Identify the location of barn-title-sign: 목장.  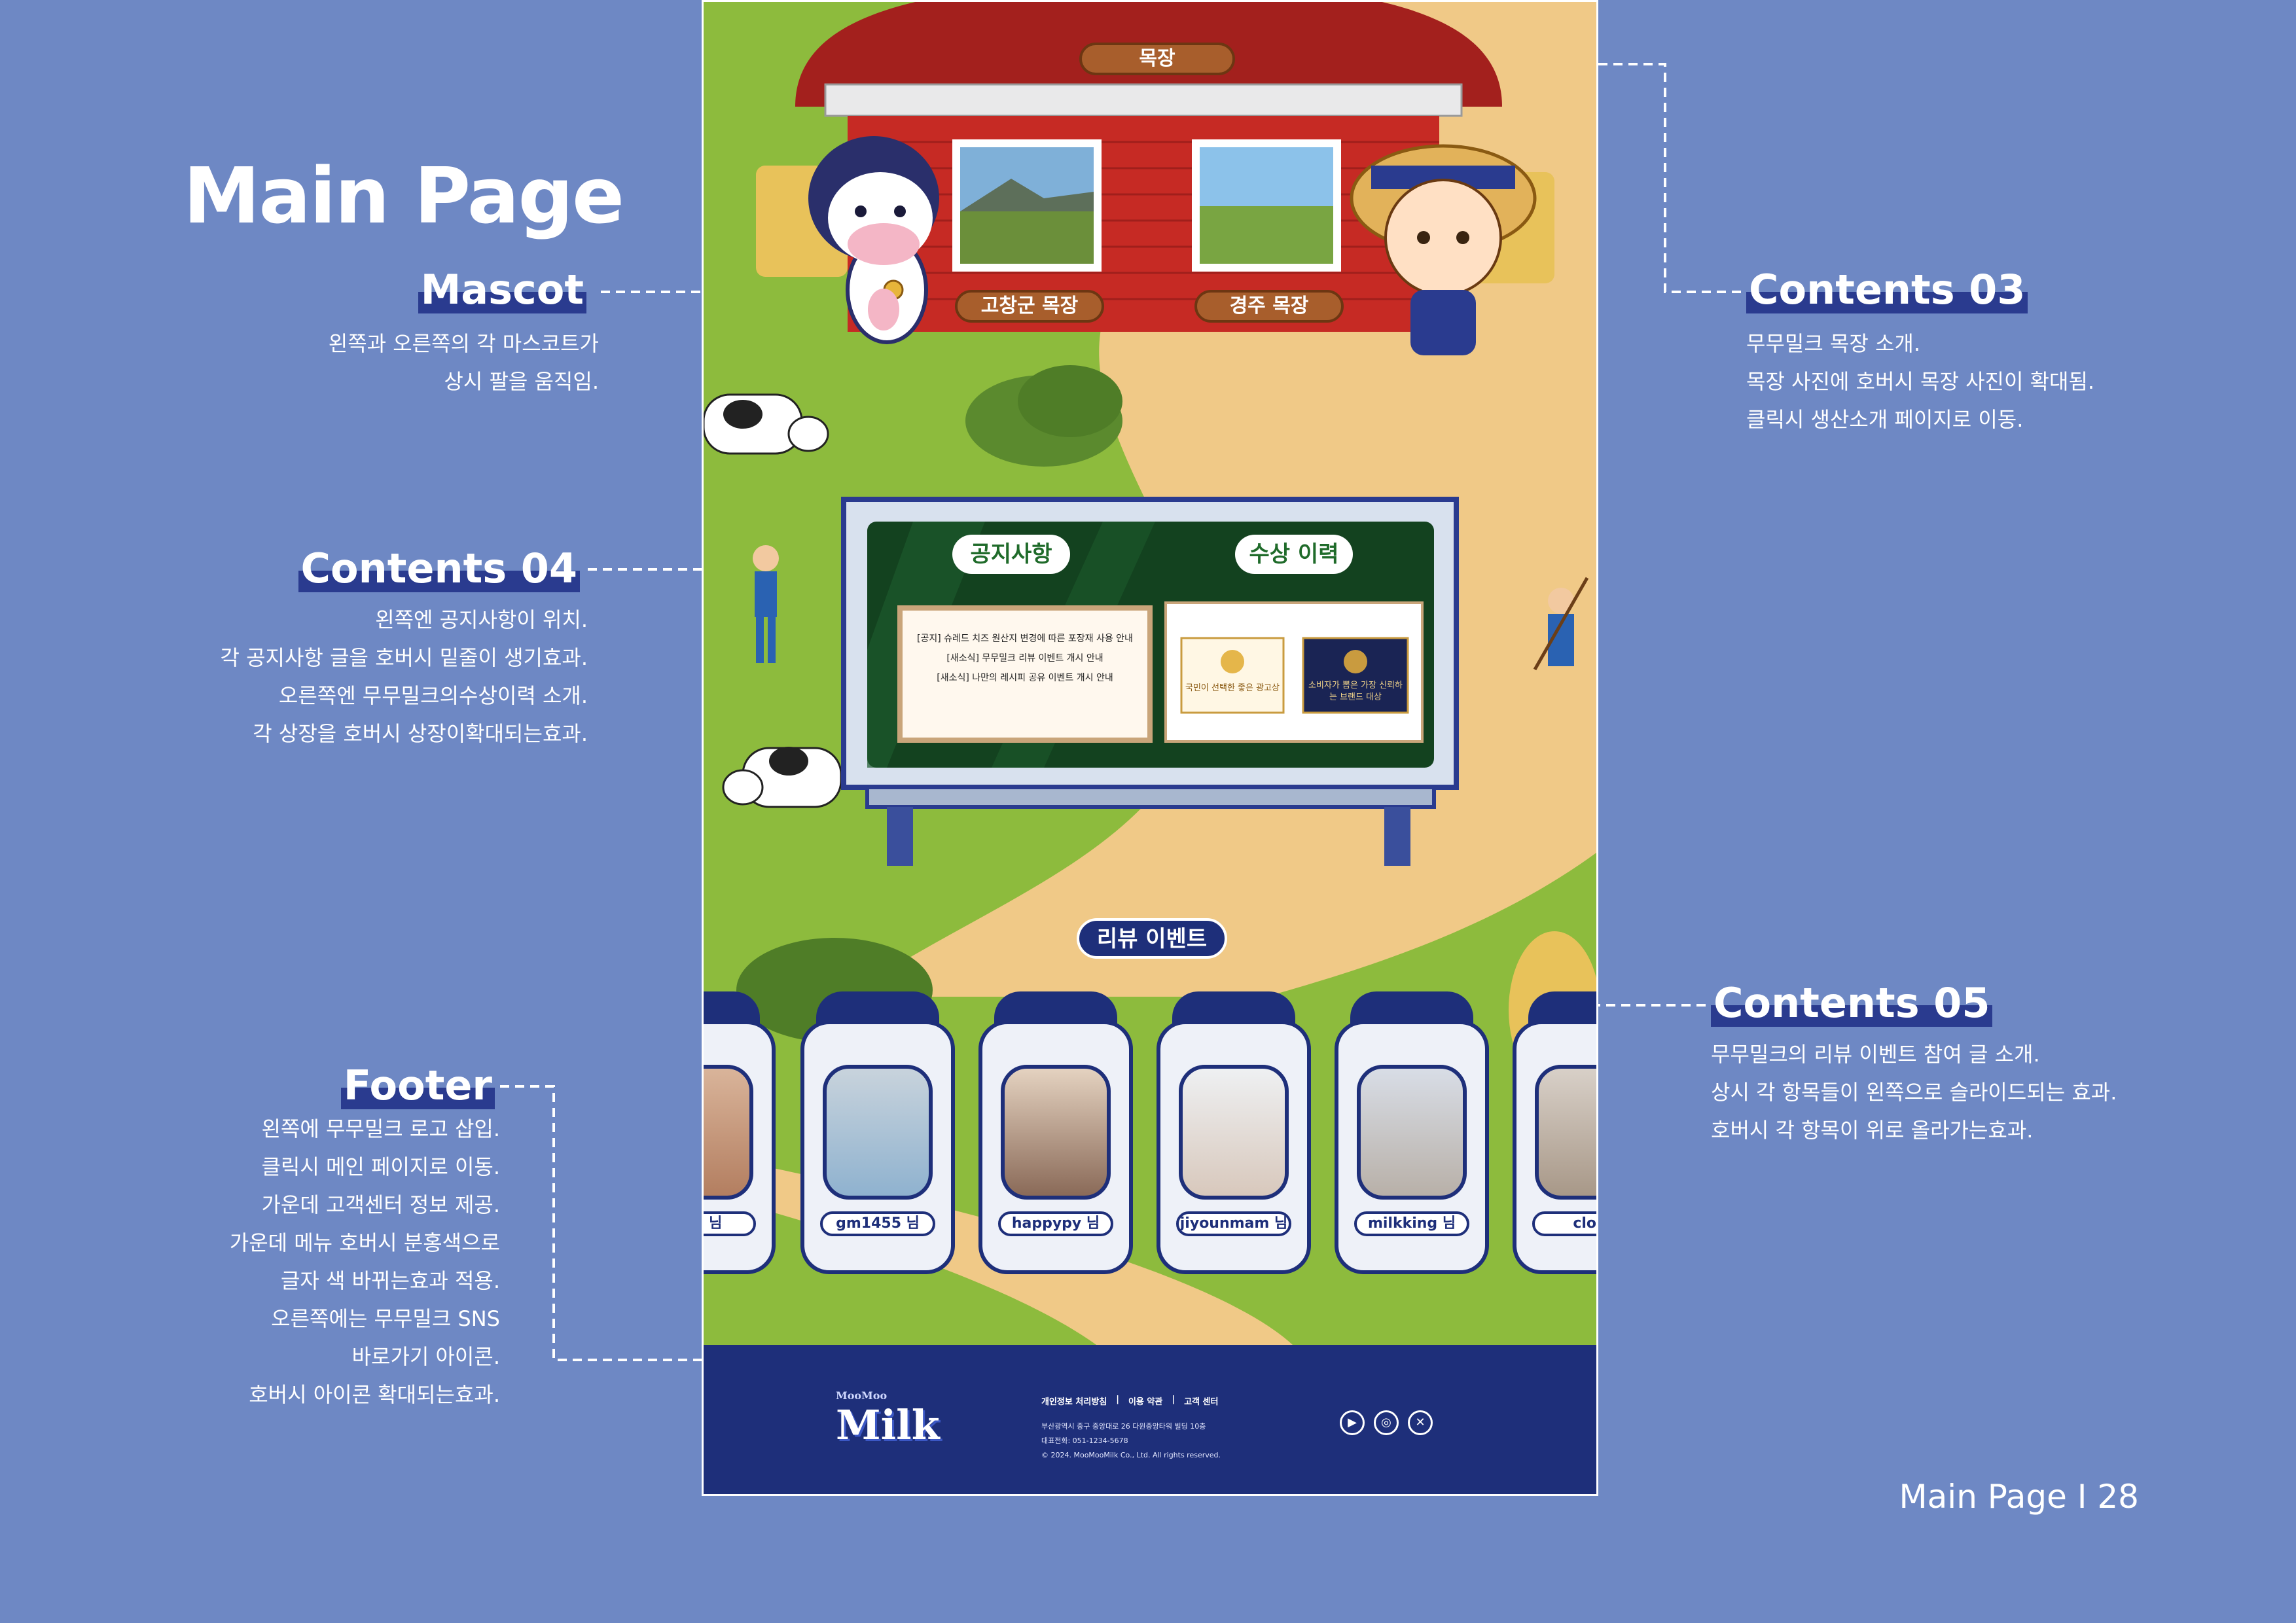
(1157, 59).